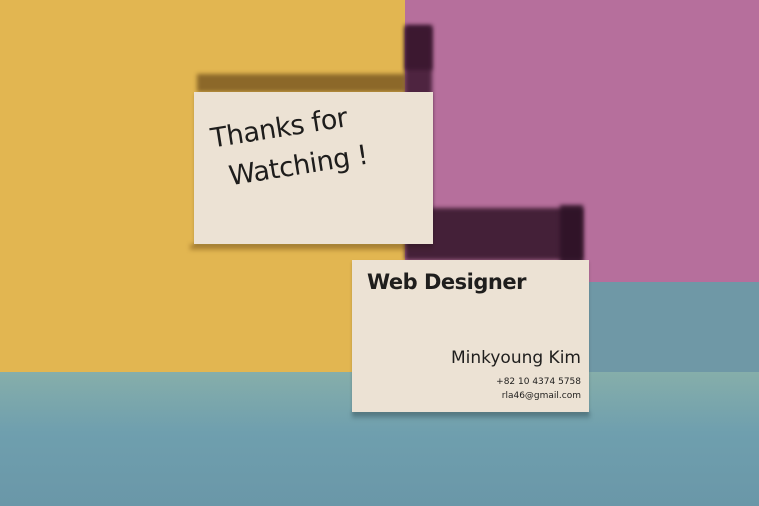 This screenshot has height=506, width=759. I want to click on email-address: rla46@gmail.com, so click(541, 396).